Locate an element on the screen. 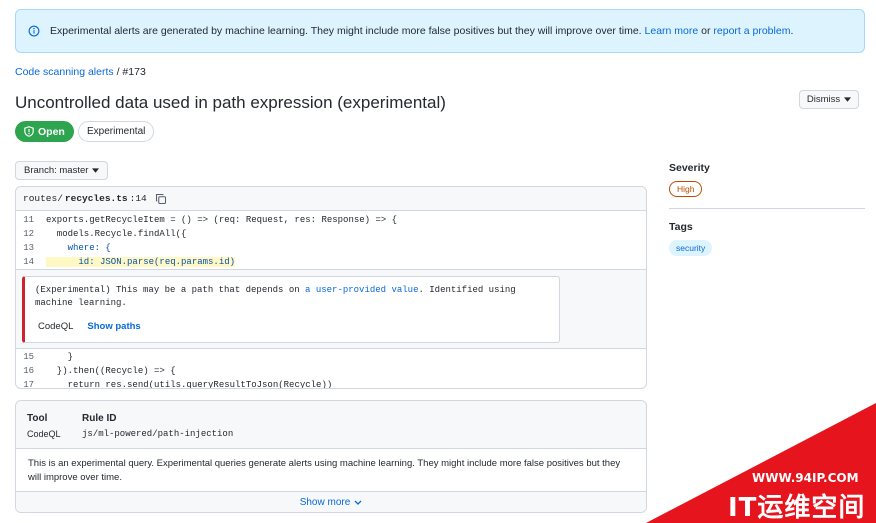  experimental-badge: Experimental is located at coordinates (116, 131).